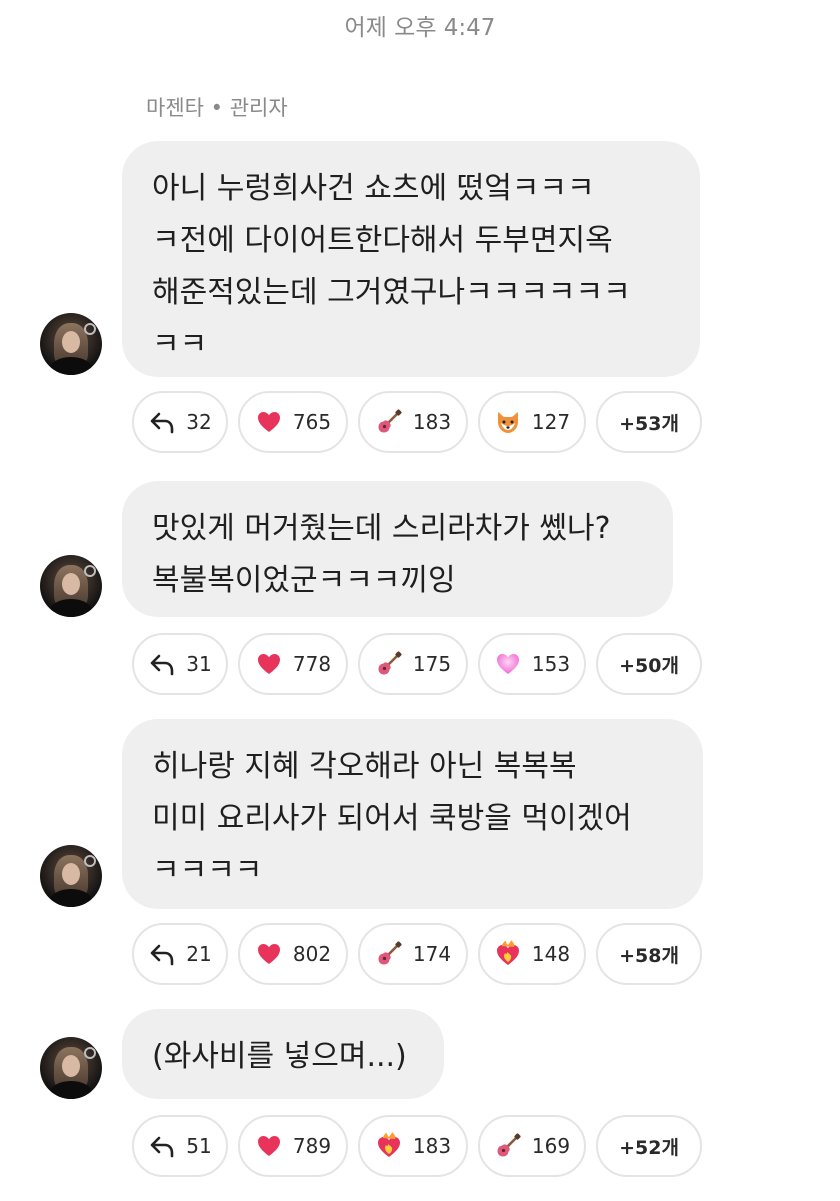  I want to click on reaction-pill: 148, so click(532, 954).